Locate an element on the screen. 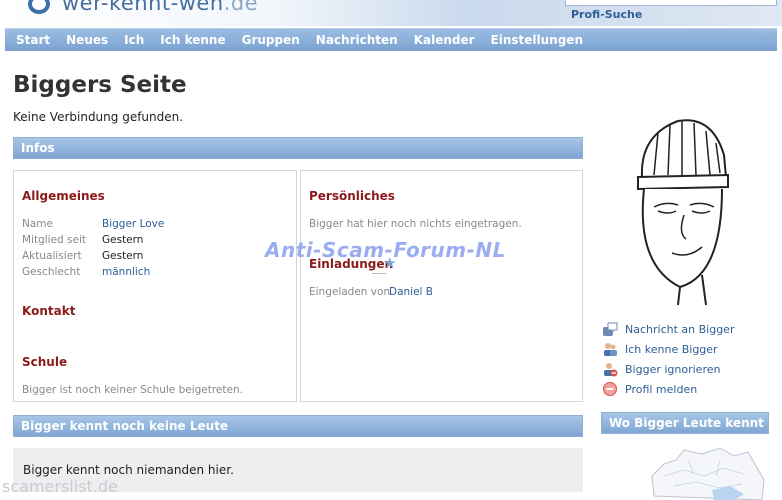 Image resolution: width=782 pixels, height=500 pixels. logo-icon is located at coordinates (39, 7).